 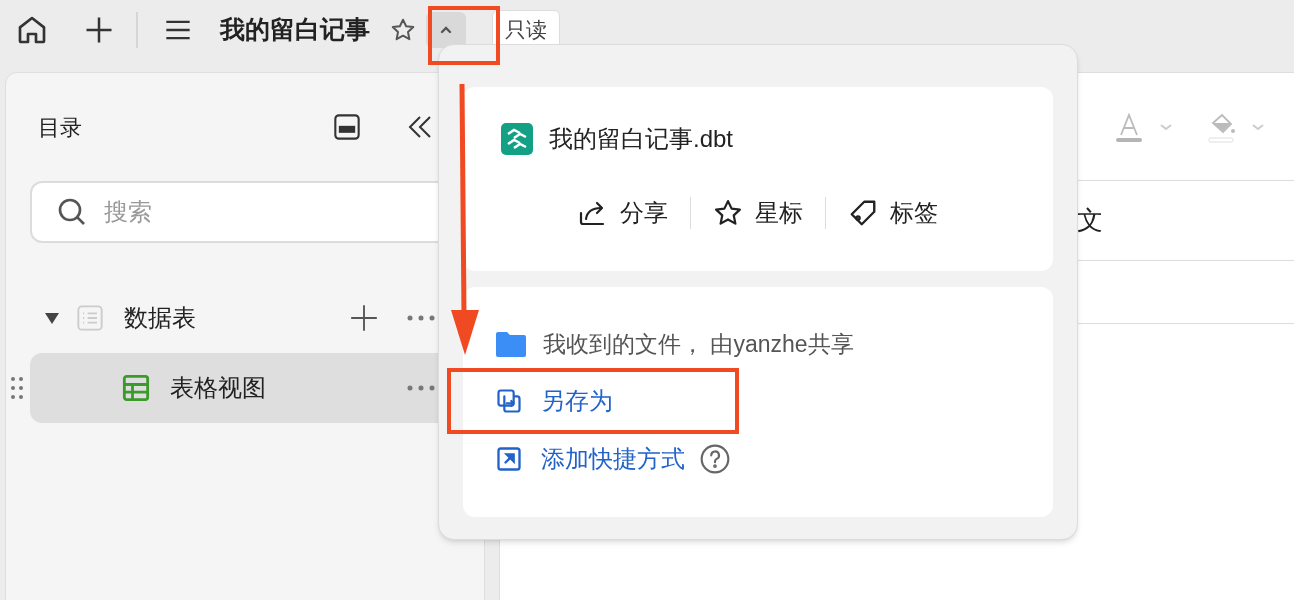 I want to click on menu-link: 另存为, so click(x=554, y=400).